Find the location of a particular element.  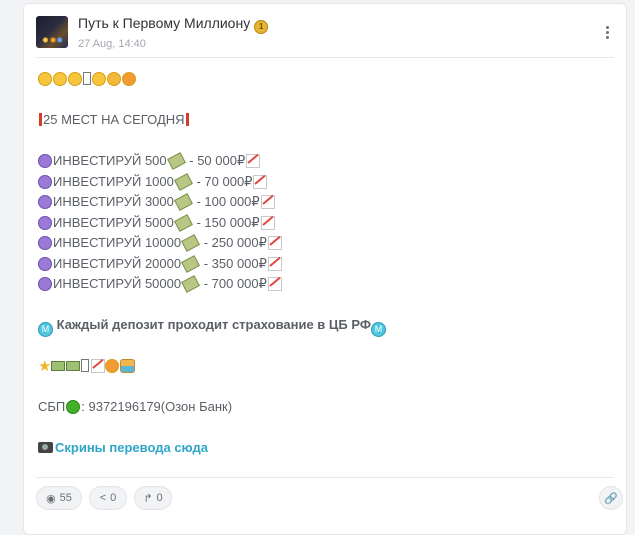

offer-row: ИНВЕСТИРУЙ 20000 - 350 000₽ is located at coordinates (326, 264).